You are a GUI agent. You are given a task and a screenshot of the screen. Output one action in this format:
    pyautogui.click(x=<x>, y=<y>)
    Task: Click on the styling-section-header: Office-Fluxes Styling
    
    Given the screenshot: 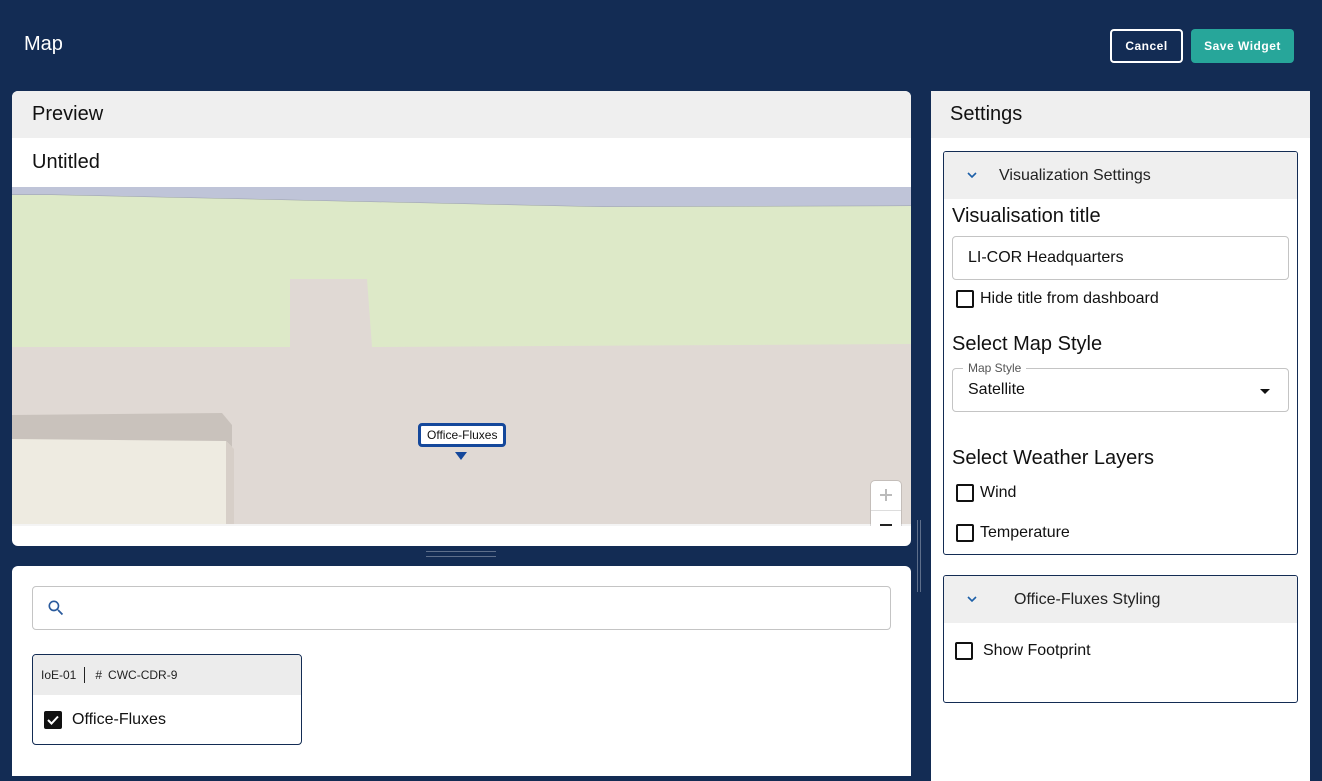 What is the action you would take?
    pyautogui.click(x=1120, y=599)
    